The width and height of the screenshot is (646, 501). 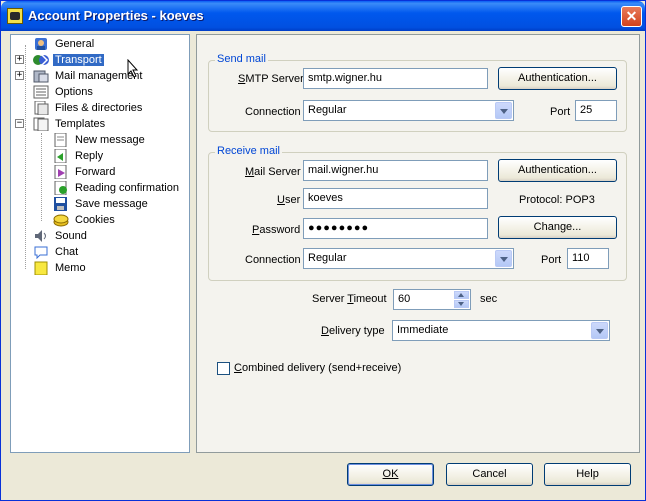 I want to click on reply-icon, so click(x=61, y=156).